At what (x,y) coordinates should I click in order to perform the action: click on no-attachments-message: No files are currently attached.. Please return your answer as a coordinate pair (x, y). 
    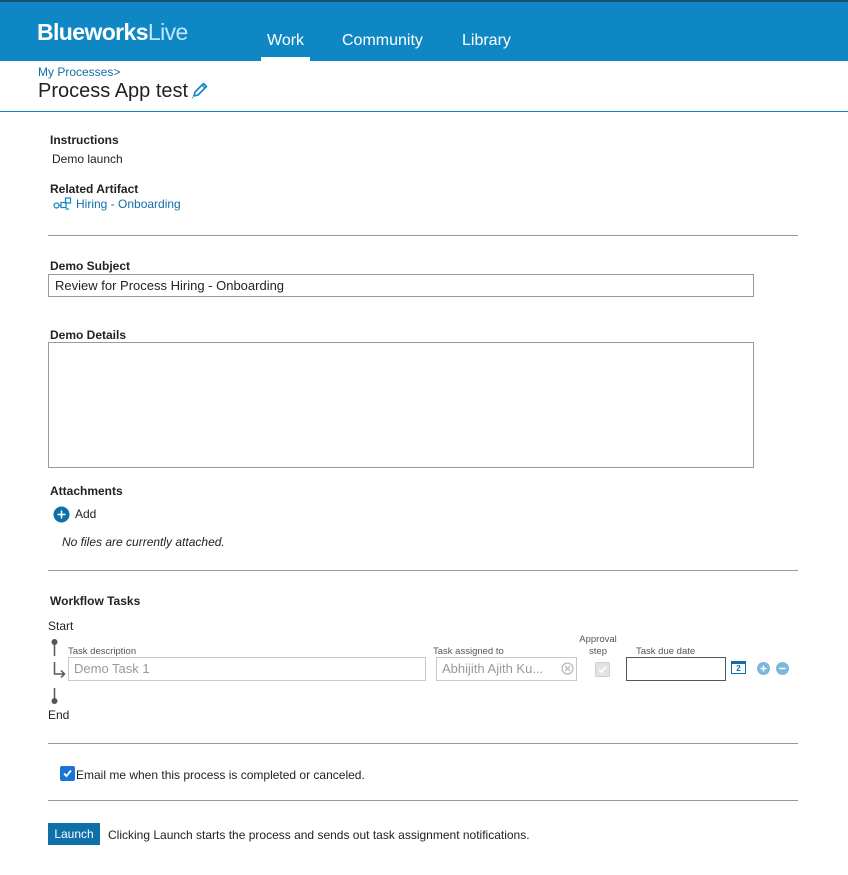
    Looking at the image, I should click on (143, 542).